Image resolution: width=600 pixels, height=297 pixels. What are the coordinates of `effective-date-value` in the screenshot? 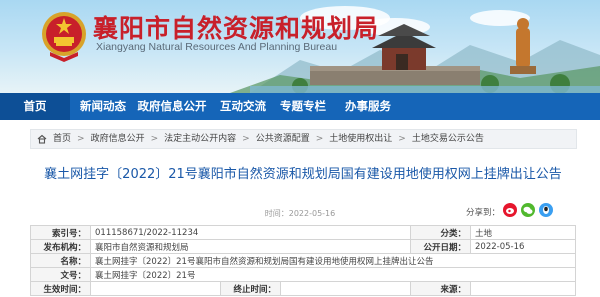 It's located at (155, 288).